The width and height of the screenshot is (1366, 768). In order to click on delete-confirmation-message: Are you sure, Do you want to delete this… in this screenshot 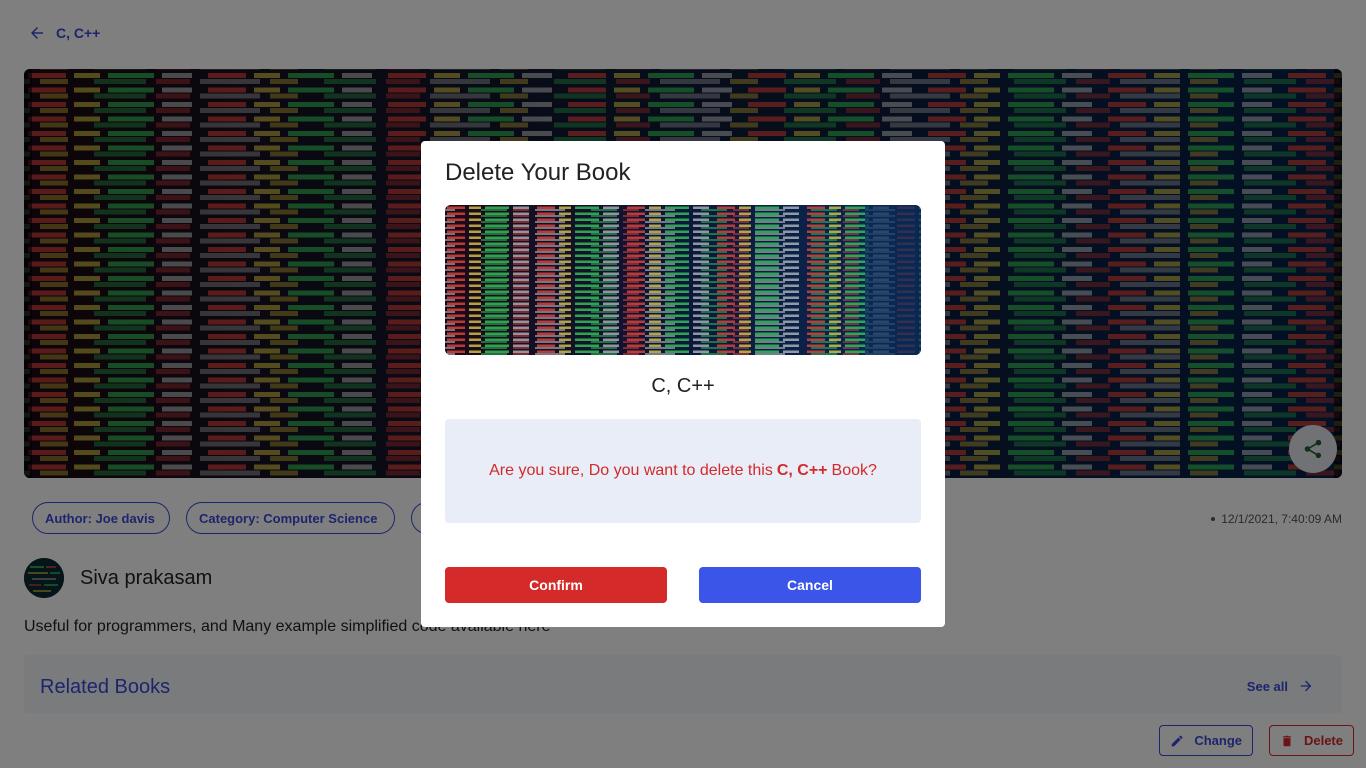, I will do `click(683, 471)`.